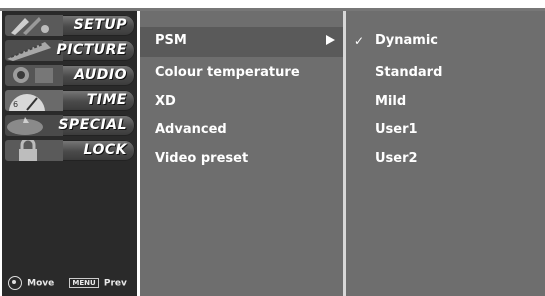 The height and width of the screenshot is (296, 545). Describe the element at coordinates (34, 75) in the screenshot. I see `speaker-icon` at that location.